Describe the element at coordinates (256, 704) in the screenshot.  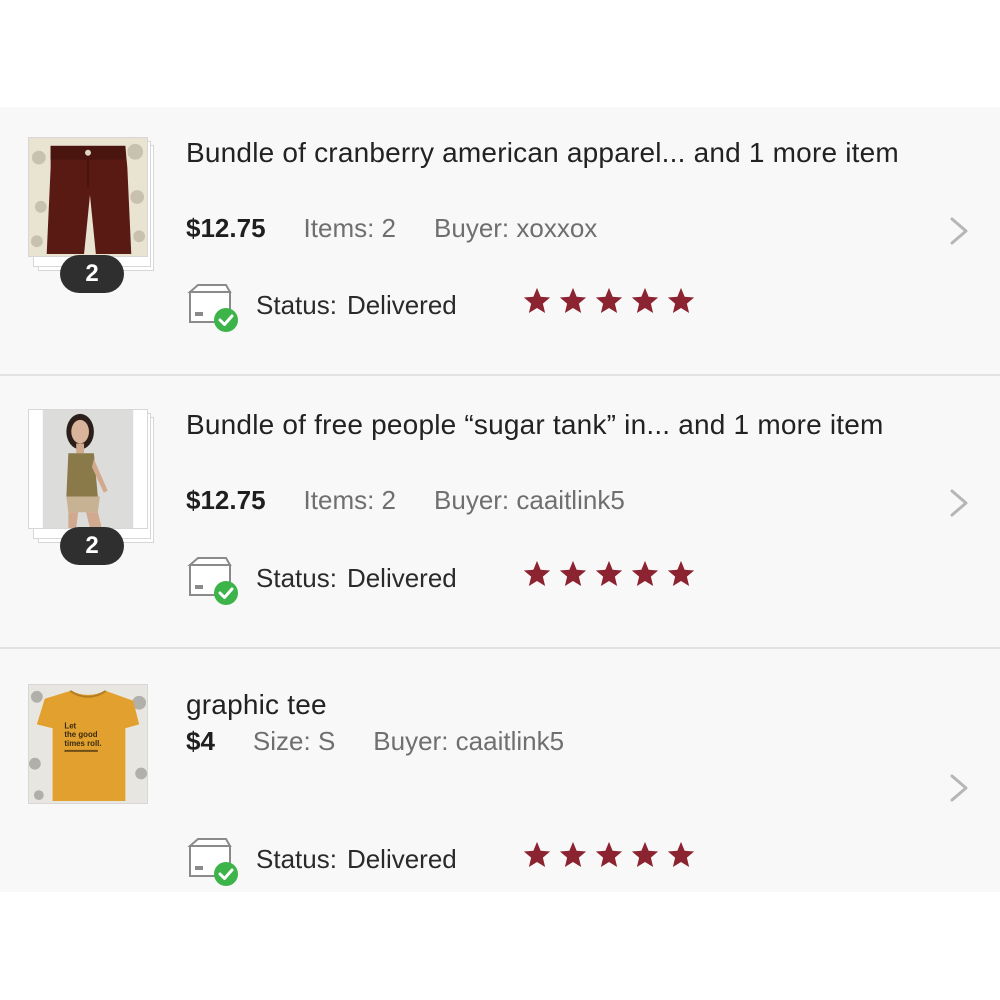
I see `order-title: graphic tee` at that location.